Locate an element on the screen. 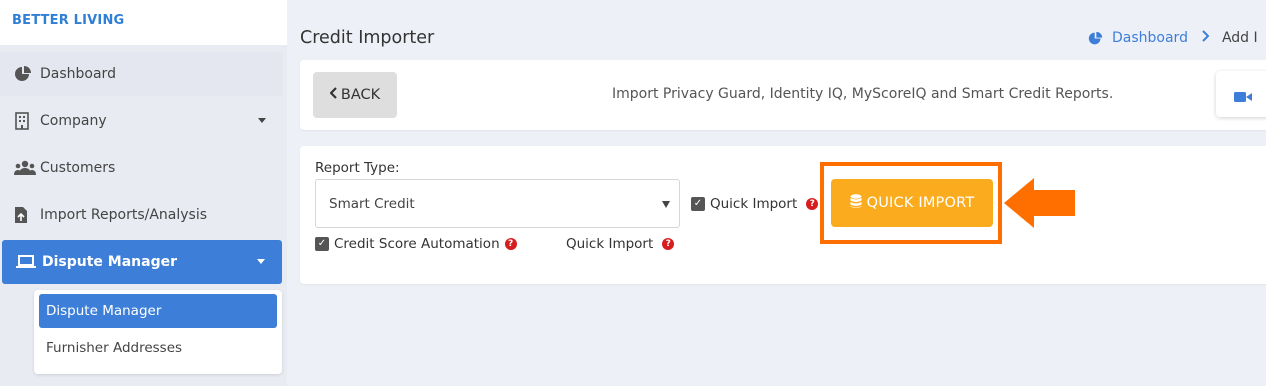 The height and width of the screenshot is (386, 1266). sidebar-item-label: Dashboard is located at coordinates (78, 74).